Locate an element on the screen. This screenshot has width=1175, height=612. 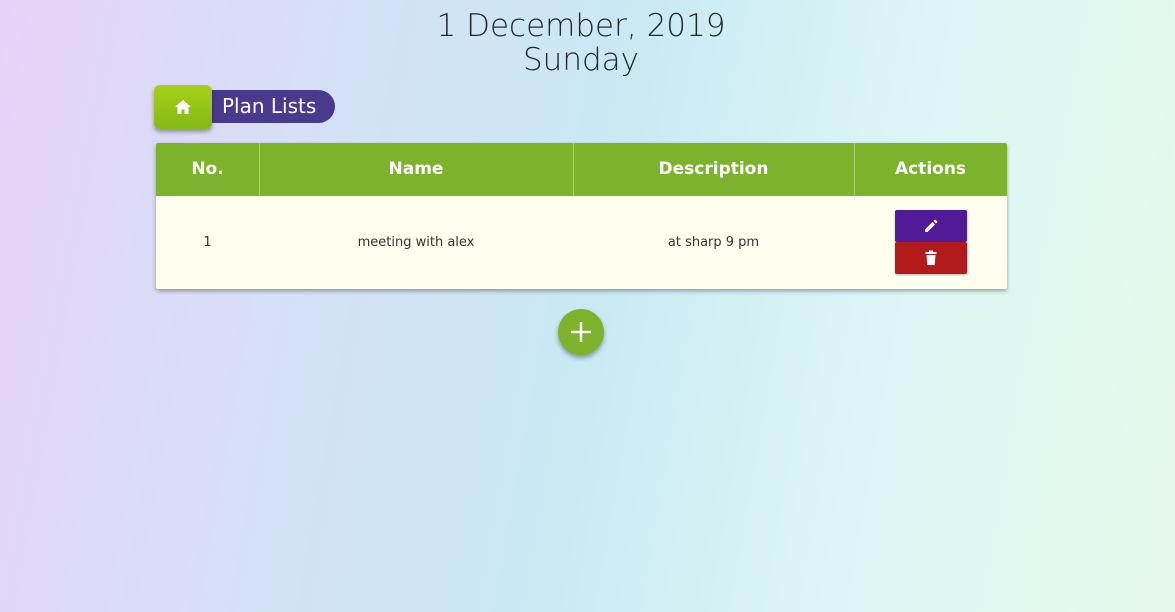
cell-description: at sharp 9 pm is located at coordinates (713, 242).